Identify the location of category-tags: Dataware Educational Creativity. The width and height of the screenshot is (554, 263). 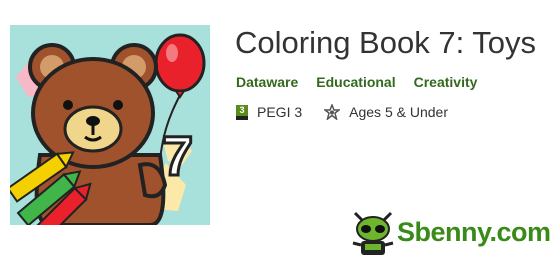
(356, 82).